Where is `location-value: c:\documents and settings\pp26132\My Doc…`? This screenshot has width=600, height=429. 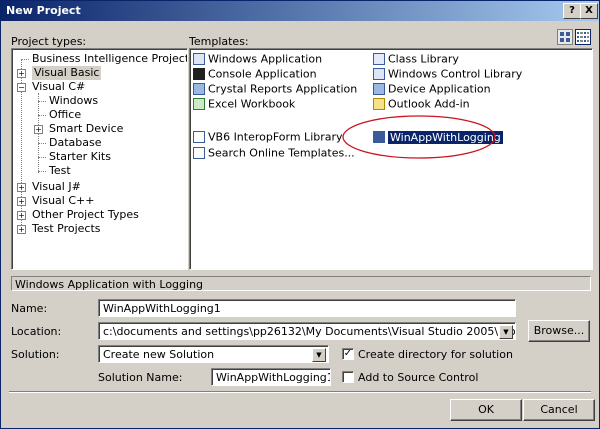 location-value: c:\documents and settings\pp26132\My Doc… is located at coordinates (309, 331).